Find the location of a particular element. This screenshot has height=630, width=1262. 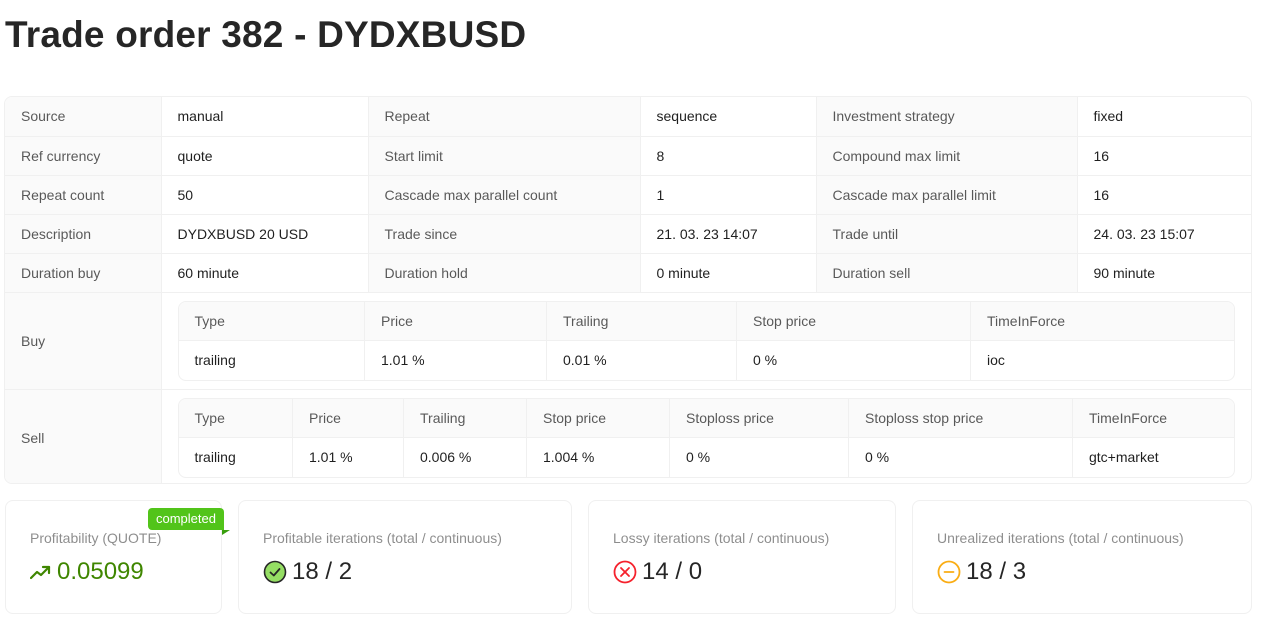

sell-header-type: Type is located at coordinates (235, 418).